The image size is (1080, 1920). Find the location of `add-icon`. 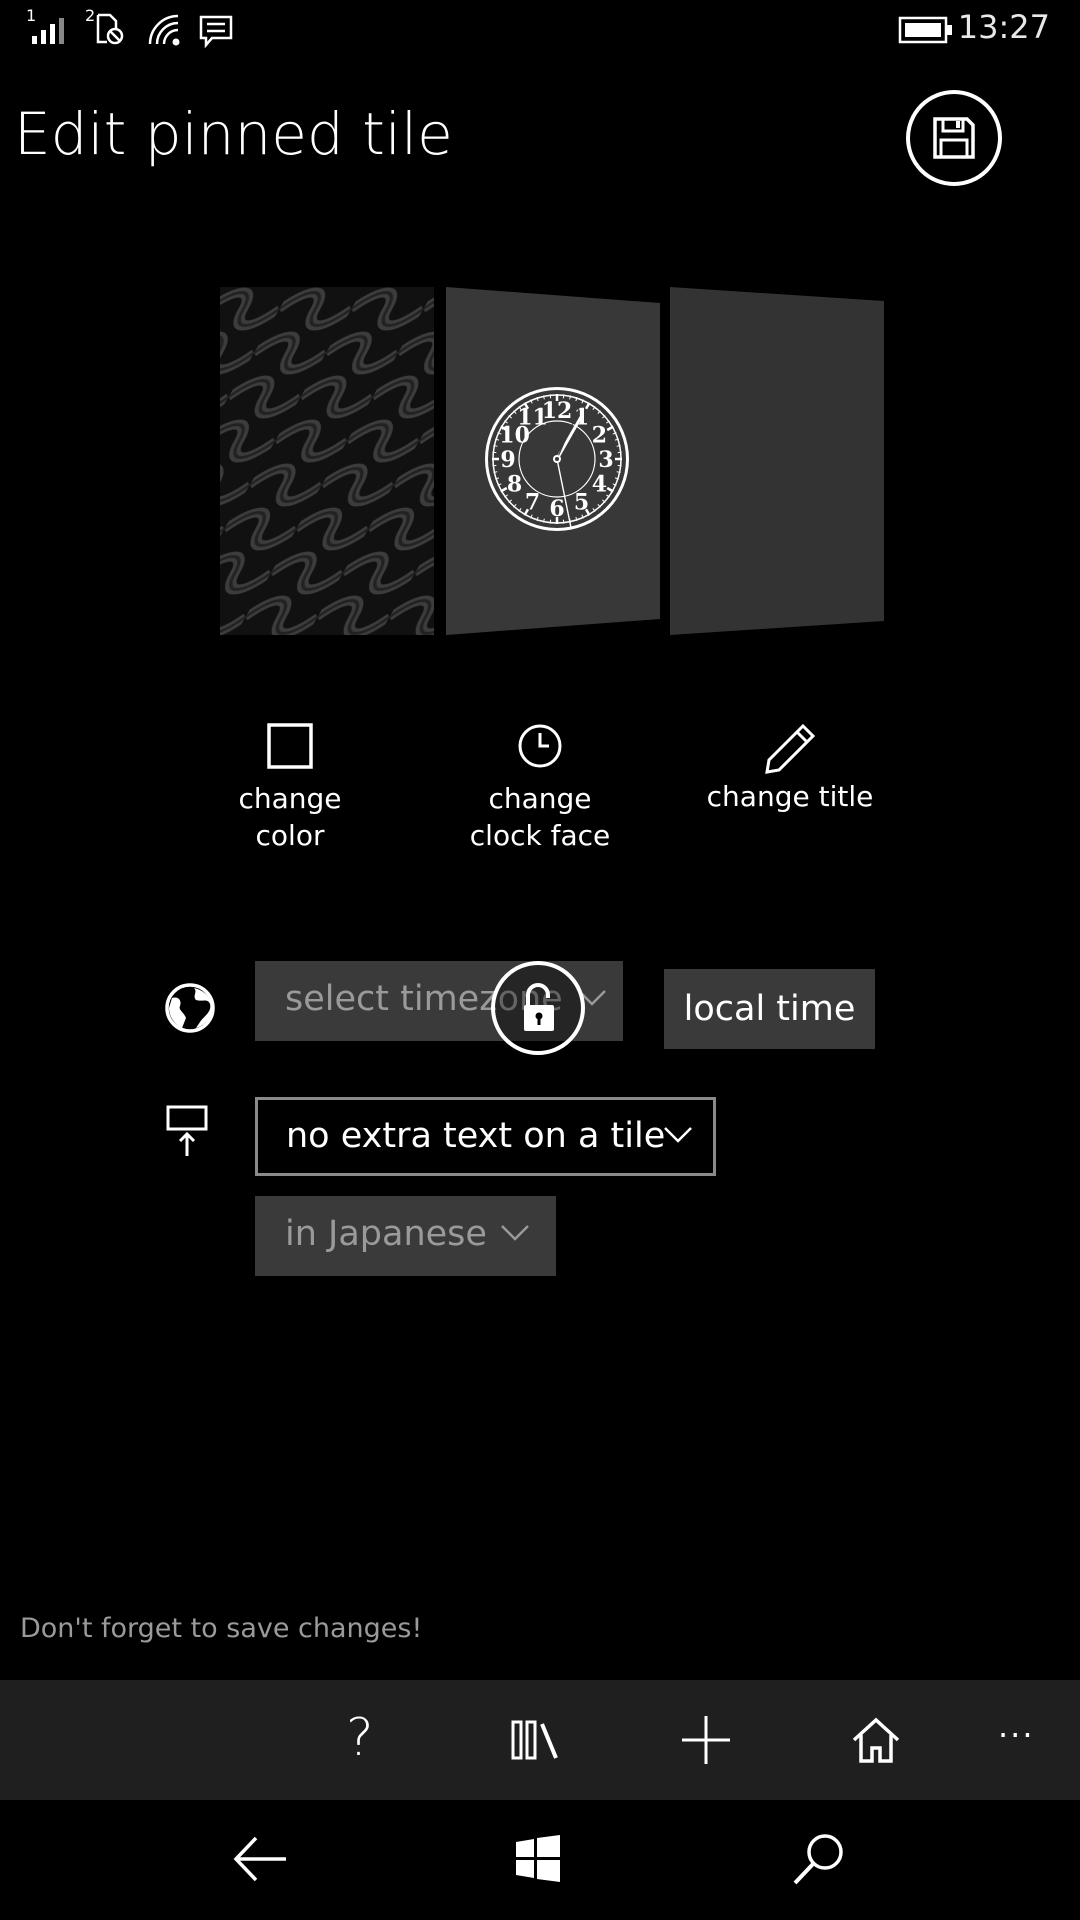

add-icon is located at coordinates (706, 1740).